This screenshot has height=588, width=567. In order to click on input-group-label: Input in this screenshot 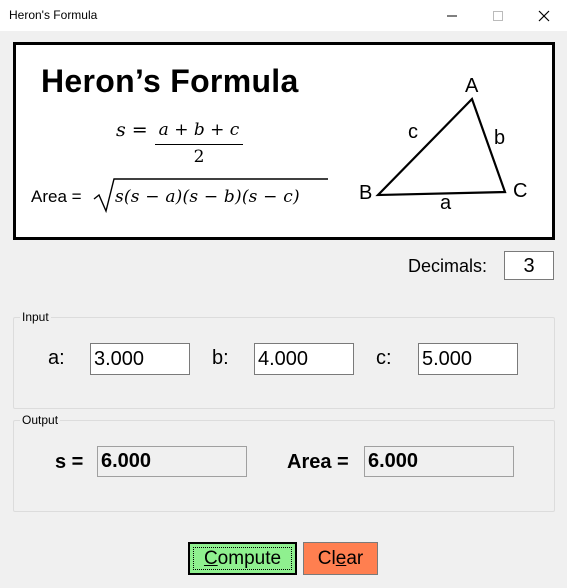, I will do `click(35, 317)`.